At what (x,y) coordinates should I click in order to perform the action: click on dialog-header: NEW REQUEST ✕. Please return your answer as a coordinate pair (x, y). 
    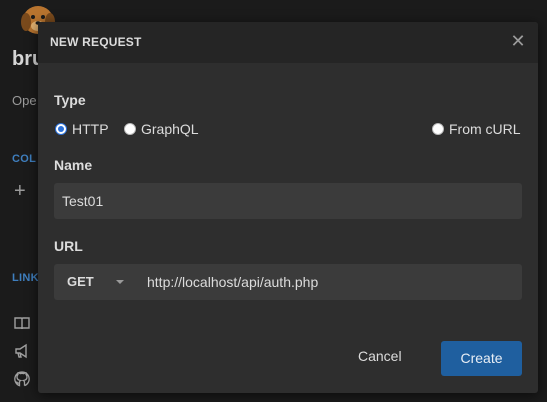
    Looking at the image, I should click on (288, 42).